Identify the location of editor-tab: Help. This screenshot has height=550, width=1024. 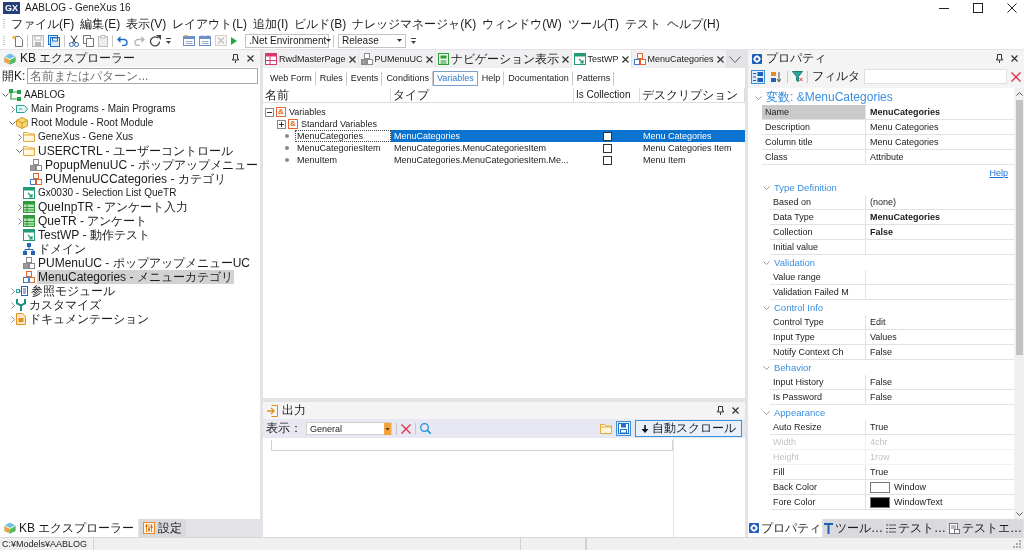
(491, 78).